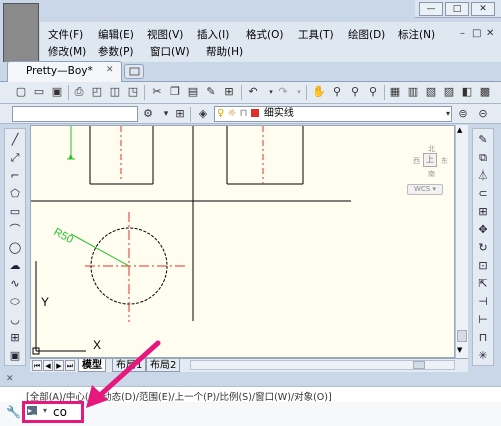  Describe the element at coordinates (15, 302) in the screenshot. I see `ellipse-icon: ⬭` at that location.